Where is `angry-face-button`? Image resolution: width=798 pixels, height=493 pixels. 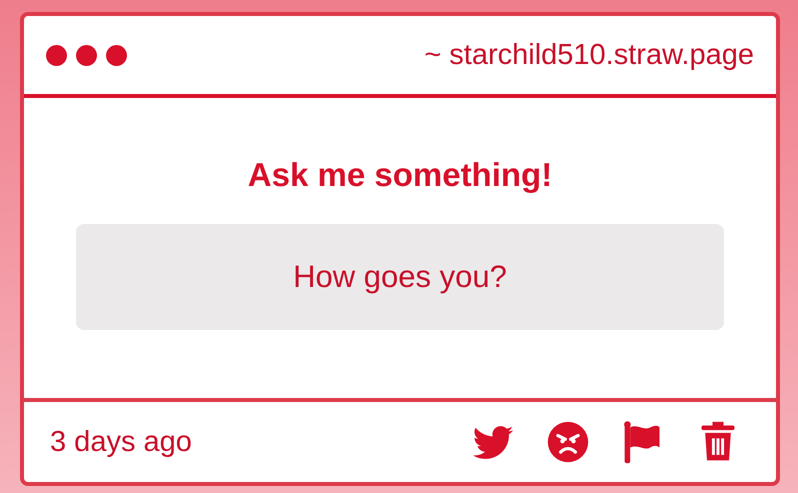
angry-face-button is located at coordinates (568, 442).